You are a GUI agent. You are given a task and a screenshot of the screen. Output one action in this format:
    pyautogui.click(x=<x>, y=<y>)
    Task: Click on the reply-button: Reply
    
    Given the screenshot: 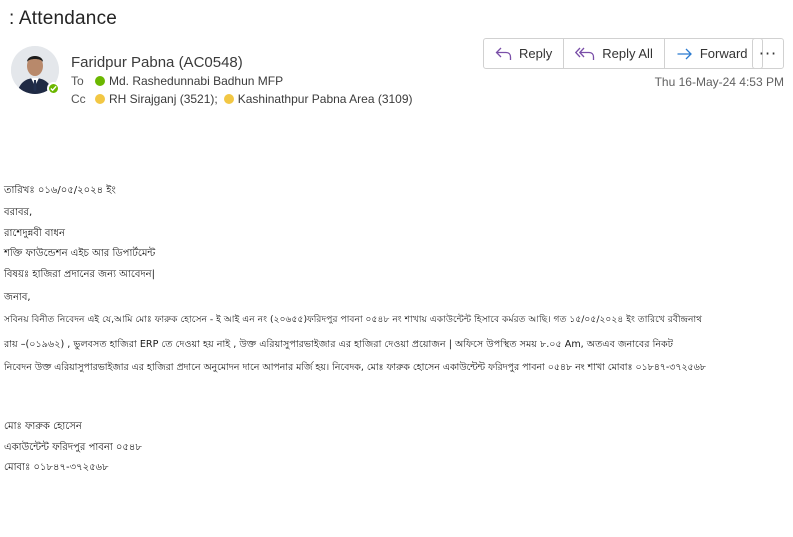 What is the action you would take?
    pyautogui.click(x=524, y=53)
    